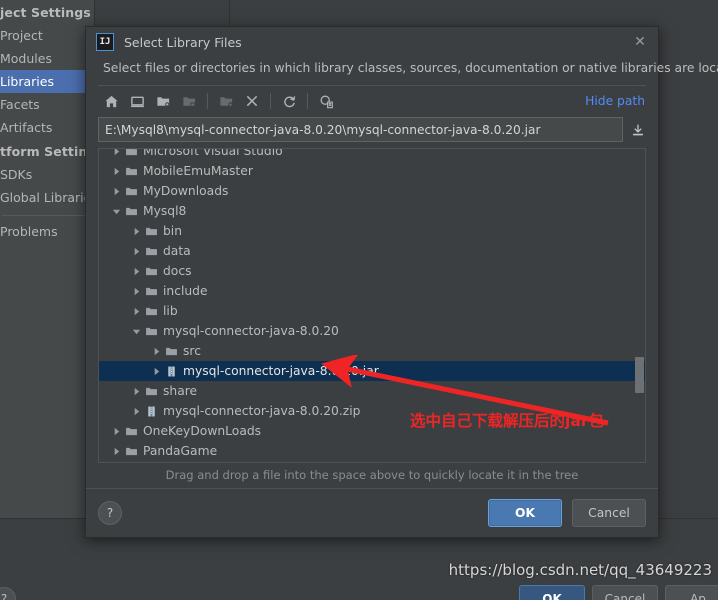 The image size is (718, 600). What do you see at coordinates (262, 411) in the screenshot?
I see `tree-row-label: mysql-connector-java-8.0.20.zip` at bounding box center [262, 411].